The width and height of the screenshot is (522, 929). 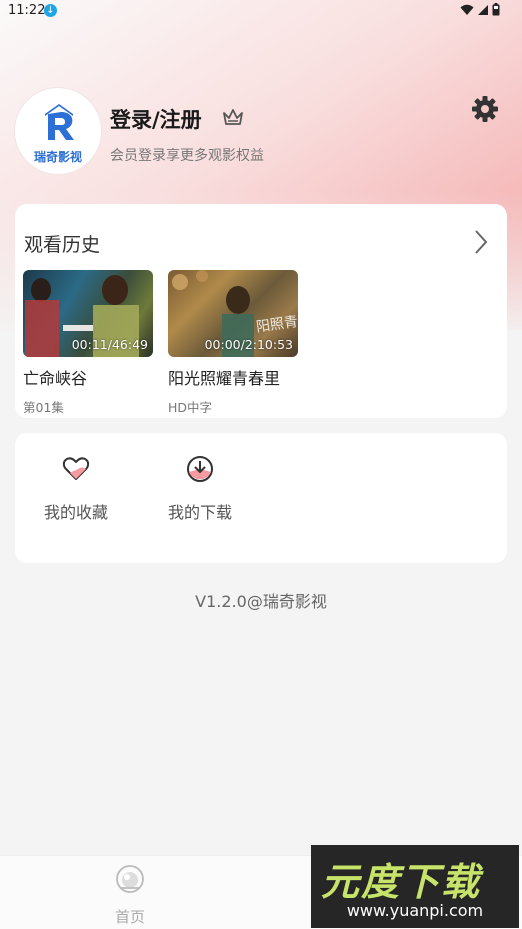 What do you see at coordinates (156, 119) in the screenshot?
I see `login-register-button: 登录/注册` at bounding box center [156, 119].